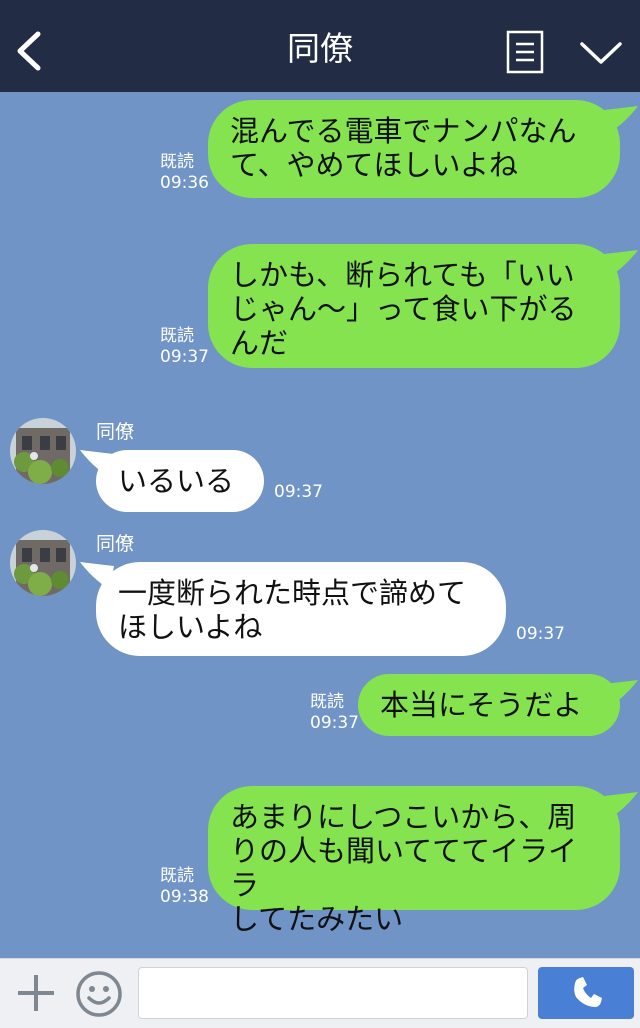  Describe the element at coordinates (402, 275) in the screenshot. I see `message-line: しかも、断られても「いい` at that location.